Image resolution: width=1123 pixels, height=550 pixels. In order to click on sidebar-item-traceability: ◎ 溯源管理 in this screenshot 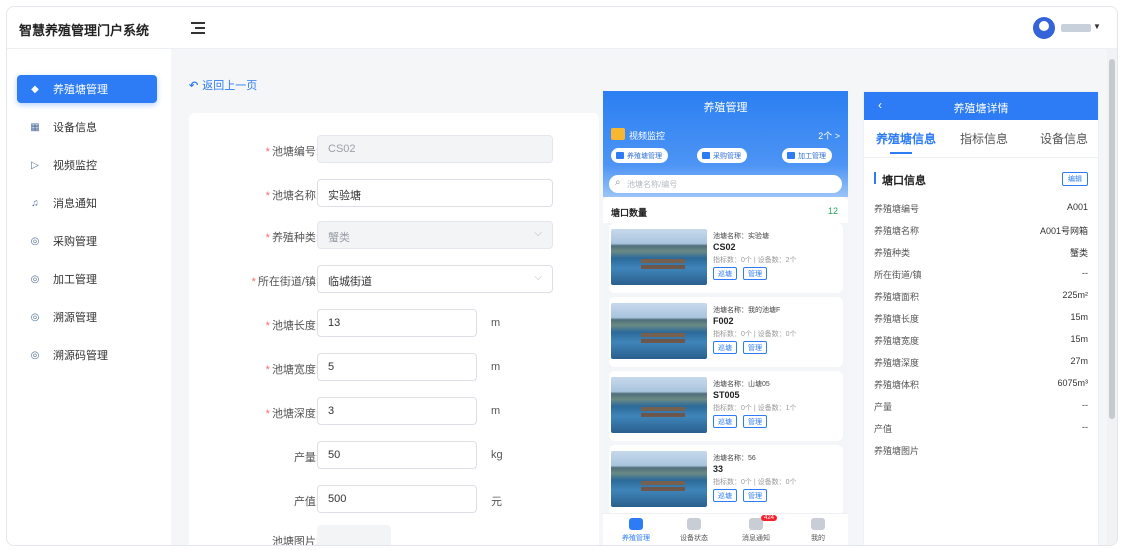, I will do `click(87, 317)`.